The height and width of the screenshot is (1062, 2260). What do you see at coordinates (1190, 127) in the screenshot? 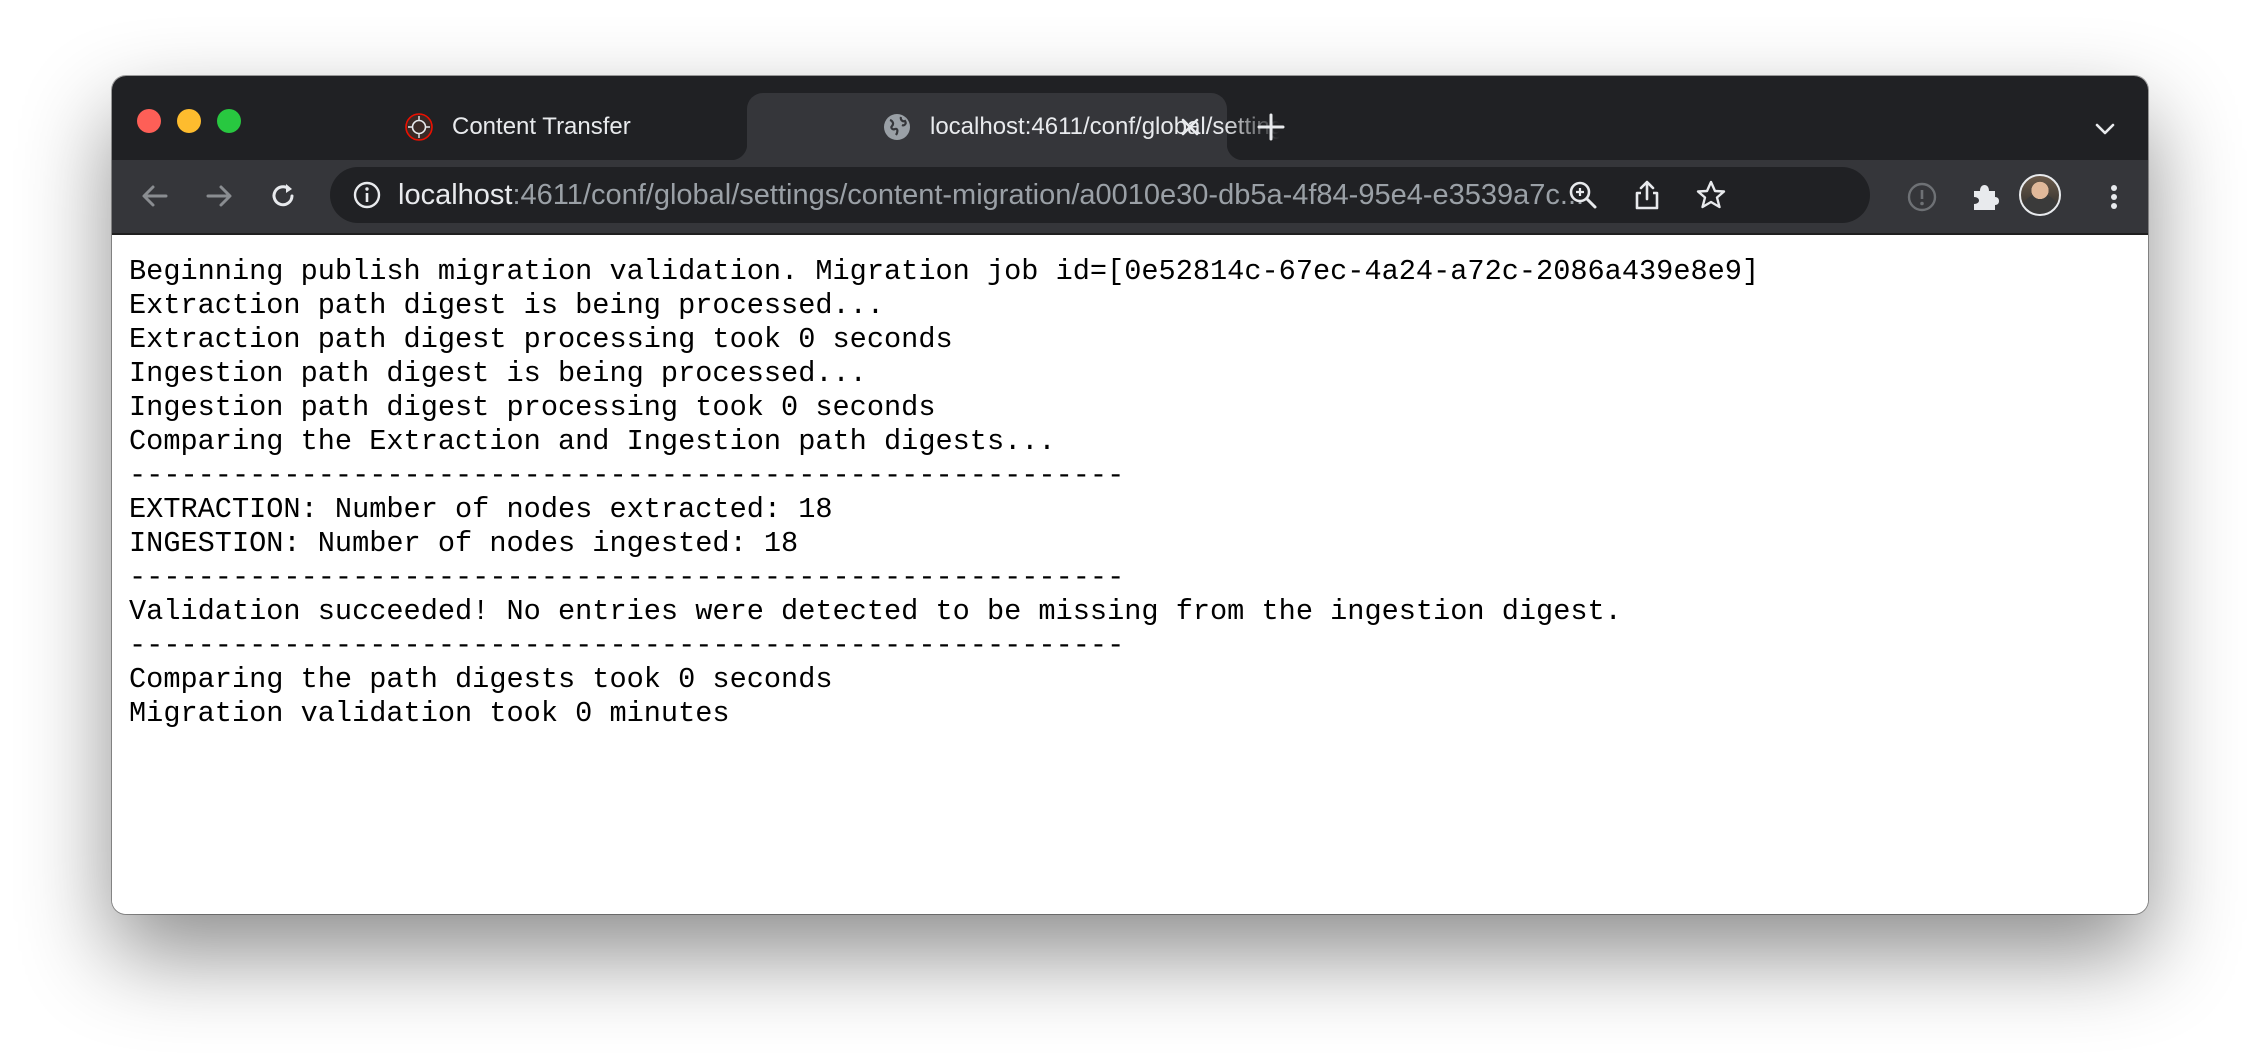
I see `close-tab-icon` at bounding box center [1190, 127].